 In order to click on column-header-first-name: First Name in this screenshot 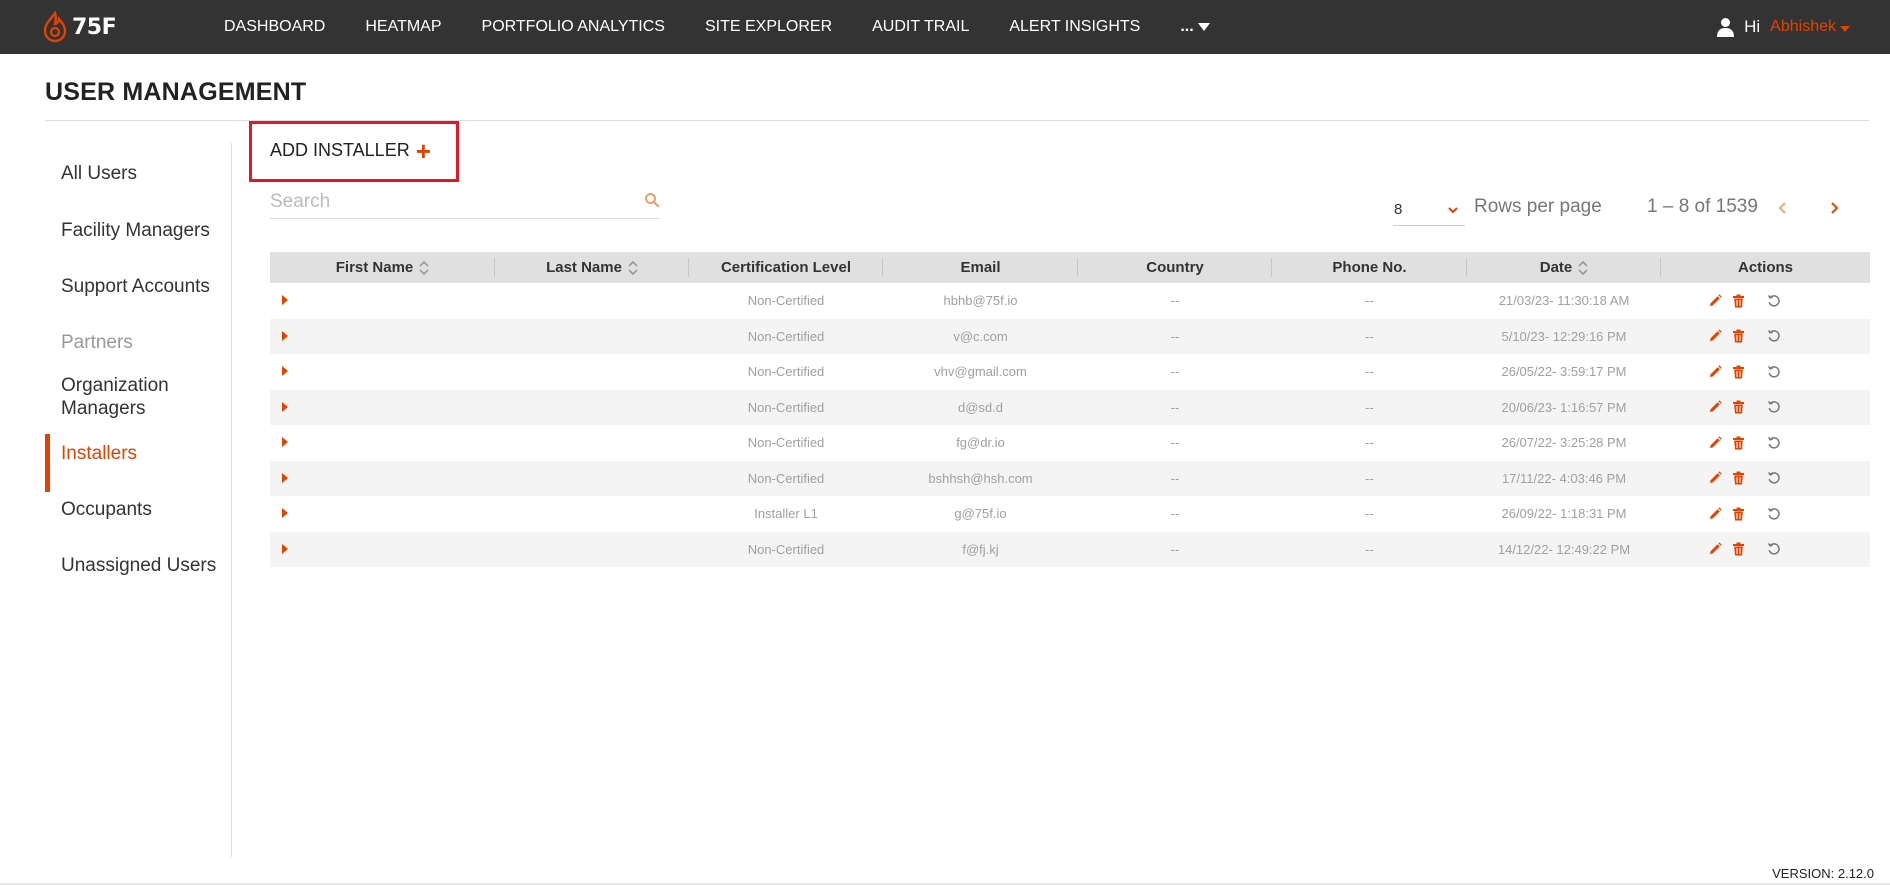, I will do `click(382, 267)`.